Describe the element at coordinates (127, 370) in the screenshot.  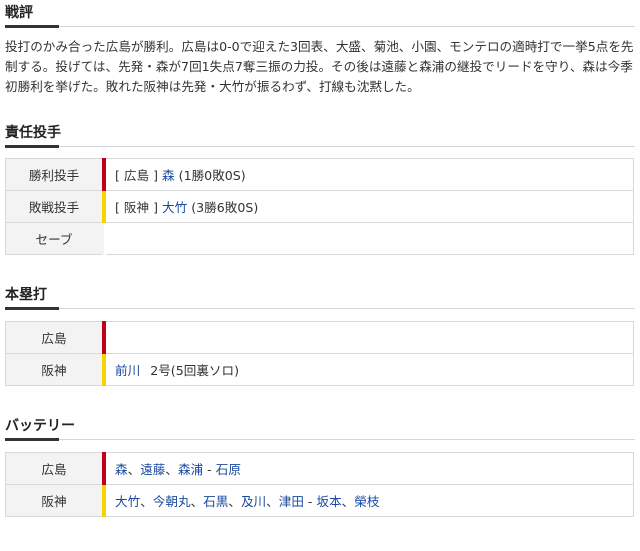
I see `homerun-player-link: 前川` at that location.